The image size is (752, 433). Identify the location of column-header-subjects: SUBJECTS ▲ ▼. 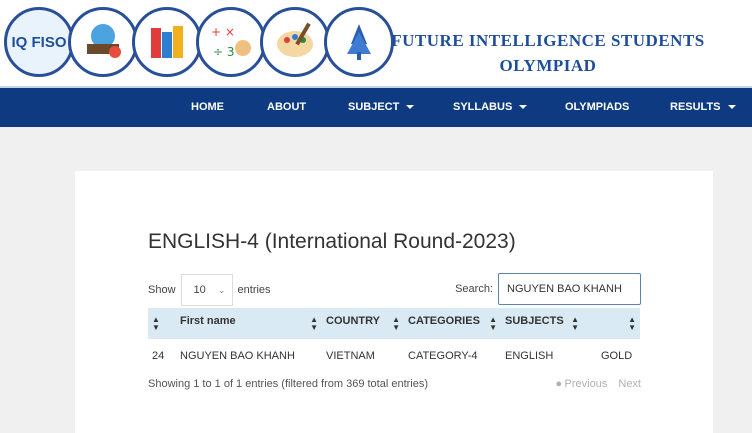
(542, 323).